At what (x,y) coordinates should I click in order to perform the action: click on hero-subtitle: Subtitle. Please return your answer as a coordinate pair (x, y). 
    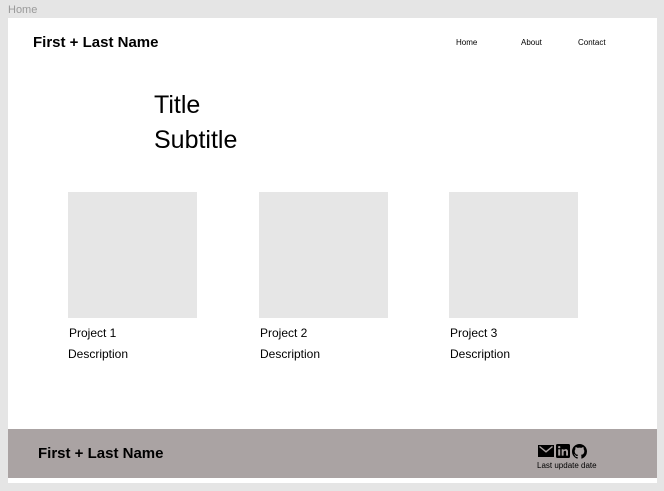
    Looking at the image, I should click on (196, 140).